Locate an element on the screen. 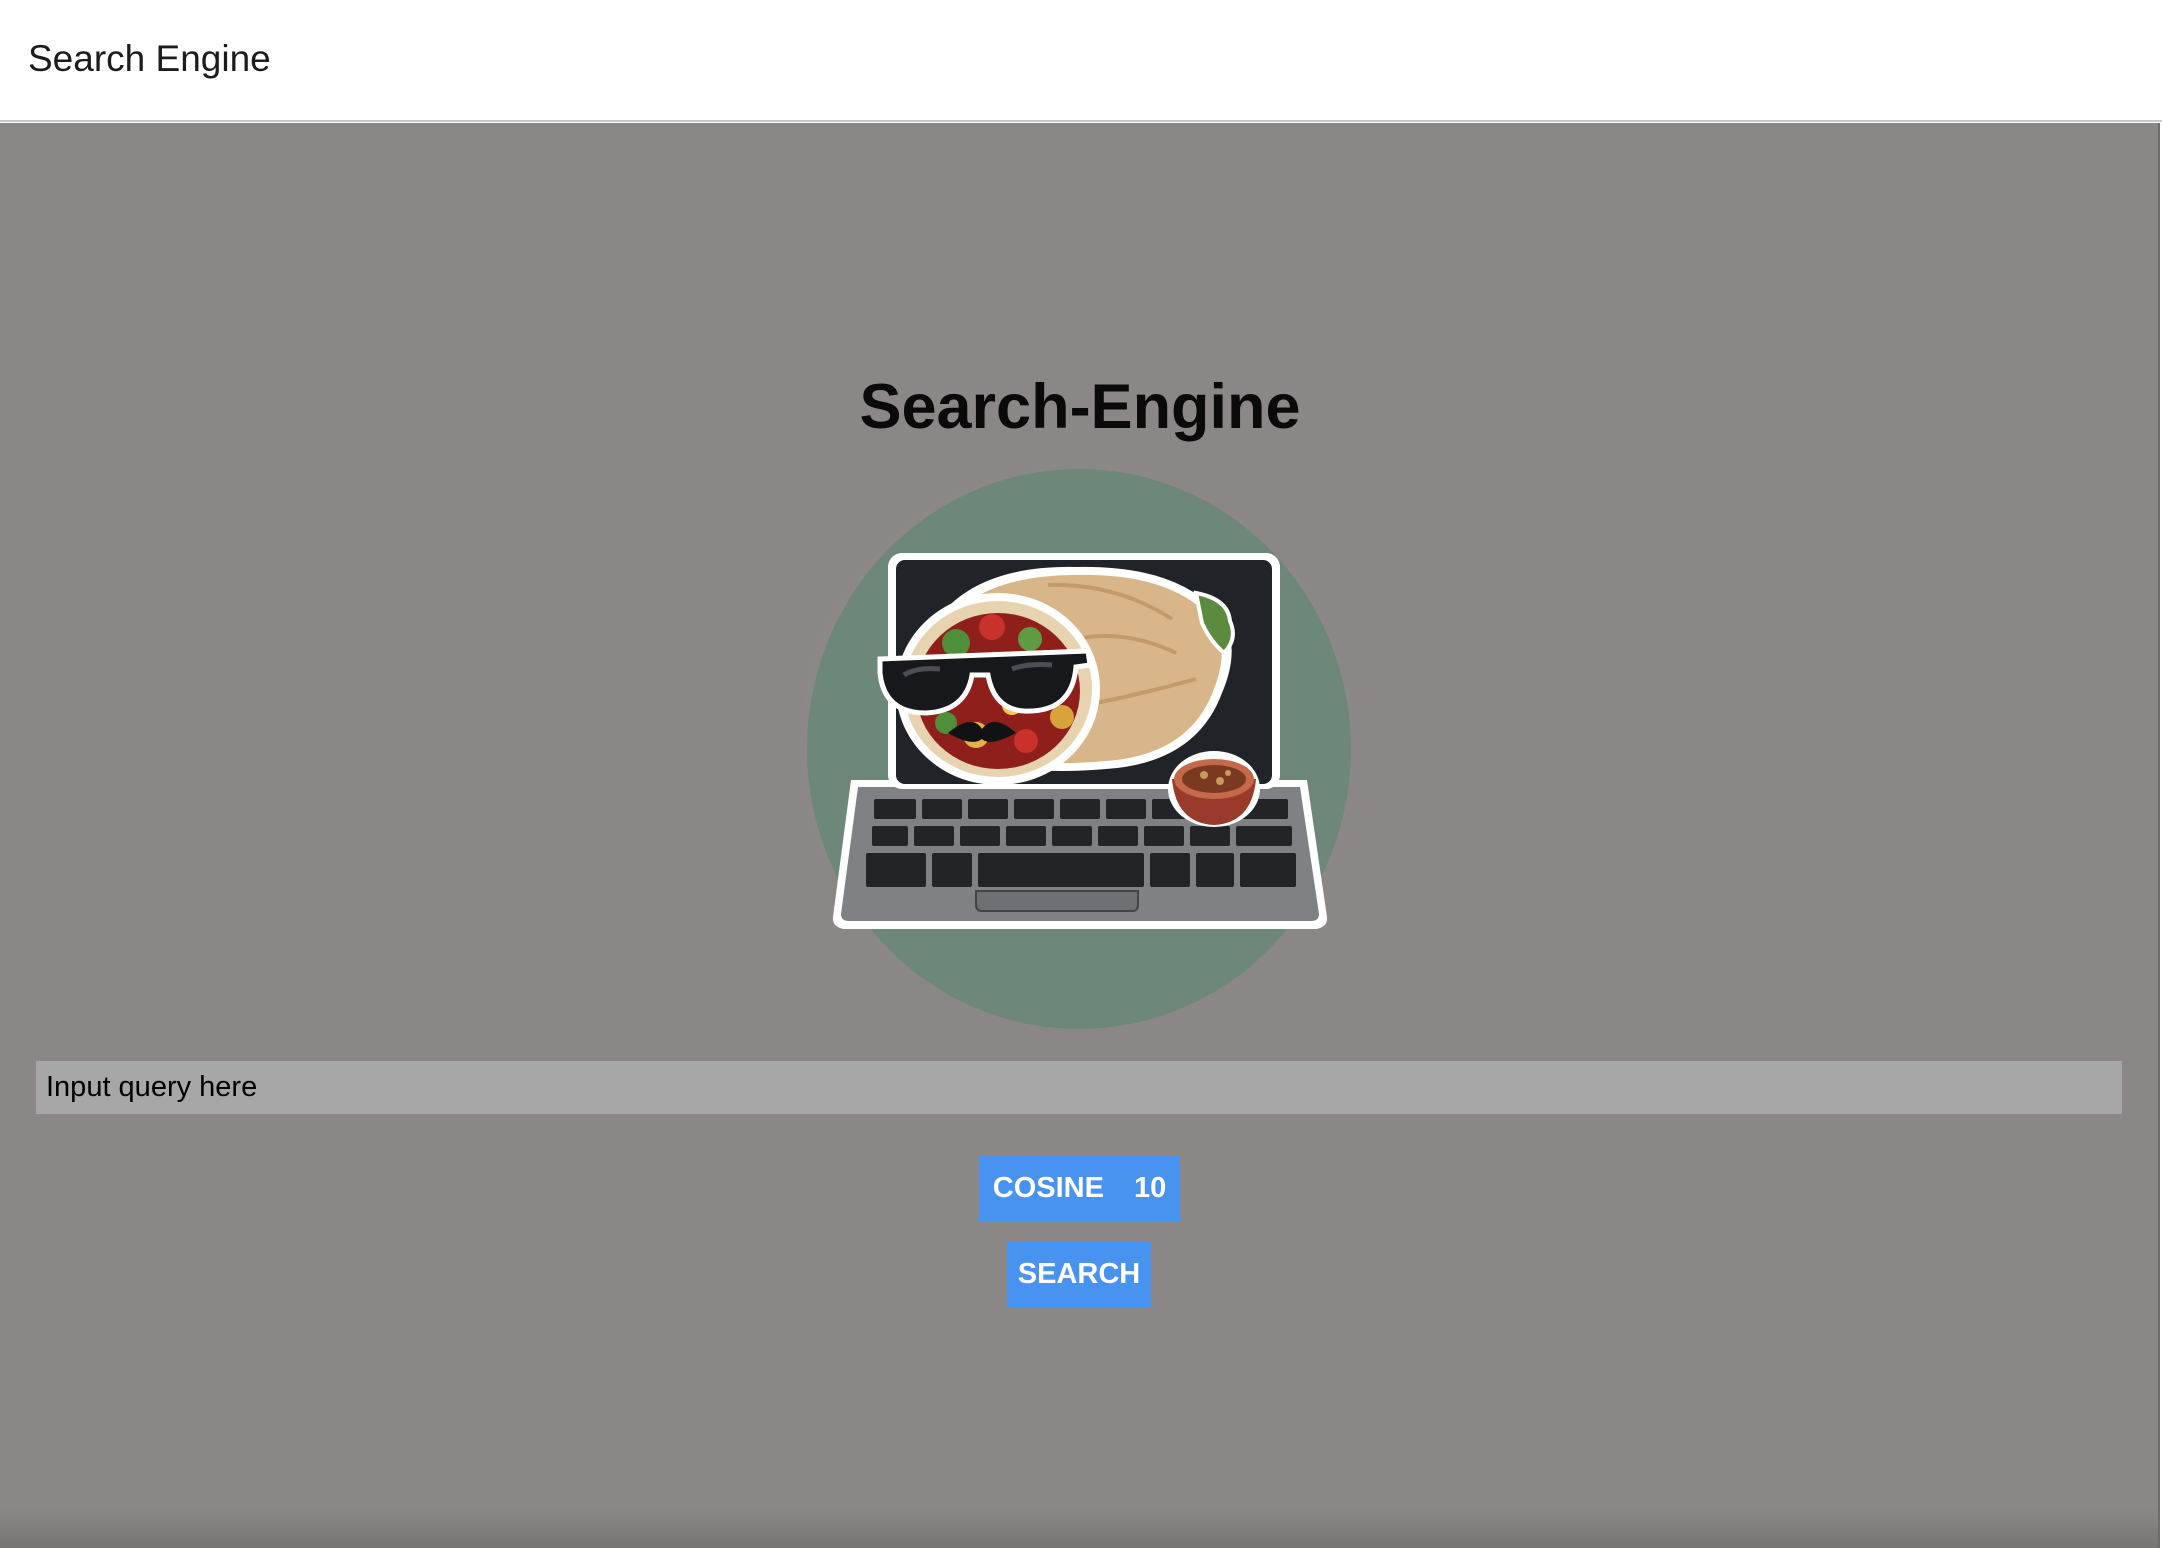 Image resolution: width=2162 pixels, height=1548 pixels. search-button: SEARCH is located at coordinates (1079, 1274).